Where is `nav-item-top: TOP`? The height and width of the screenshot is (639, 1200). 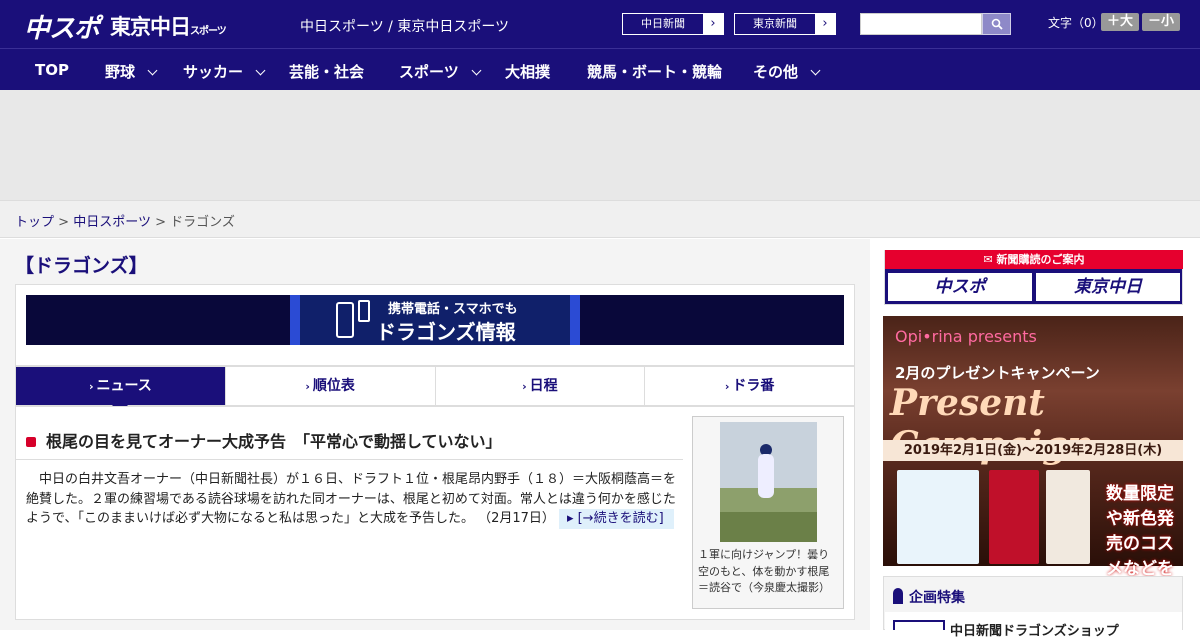
nav-item-top: TOP is located at coordinates (52, 70).